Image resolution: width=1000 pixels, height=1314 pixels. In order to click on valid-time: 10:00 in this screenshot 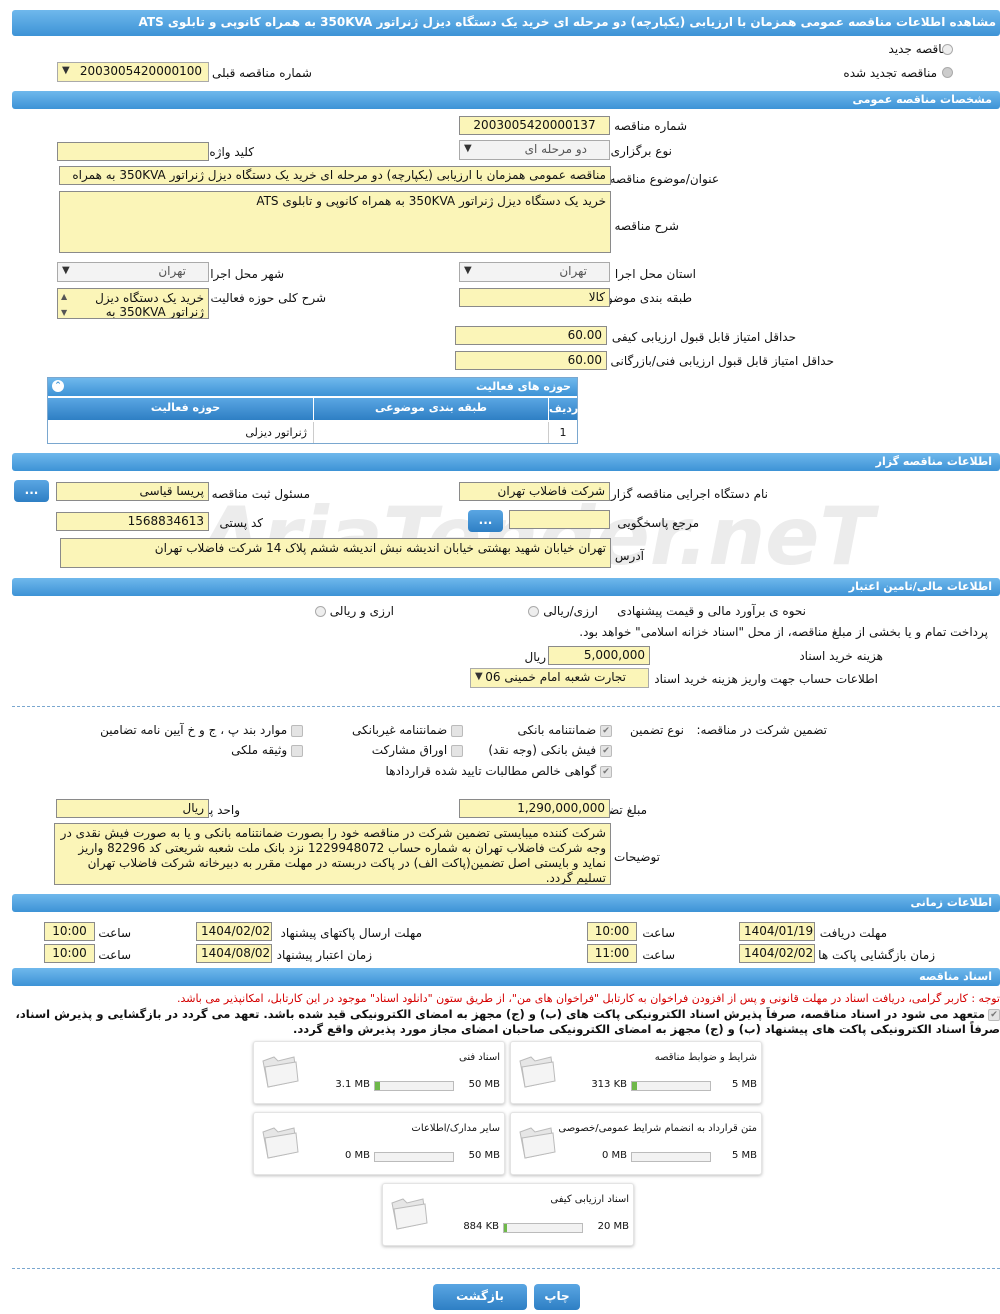, I will do `click(69, 953)`.